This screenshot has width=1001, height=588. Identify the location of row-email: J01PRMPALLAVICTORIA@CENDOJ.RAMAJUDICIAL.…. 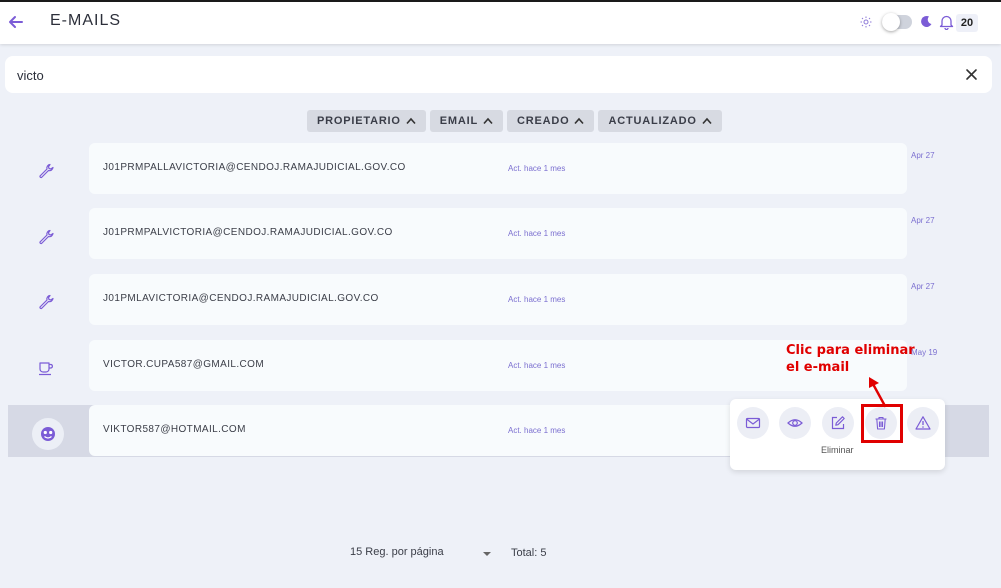
(254, 167).